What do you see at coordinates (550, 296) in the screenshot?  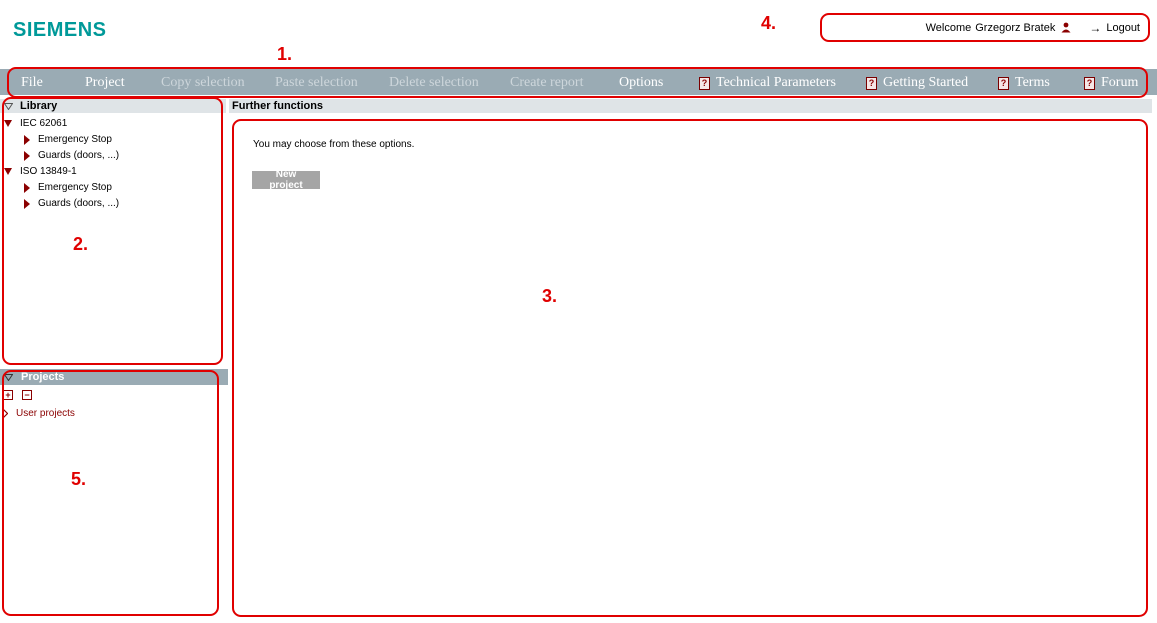 I see `annotation-3: 3.` at bounding box center [550, 296].